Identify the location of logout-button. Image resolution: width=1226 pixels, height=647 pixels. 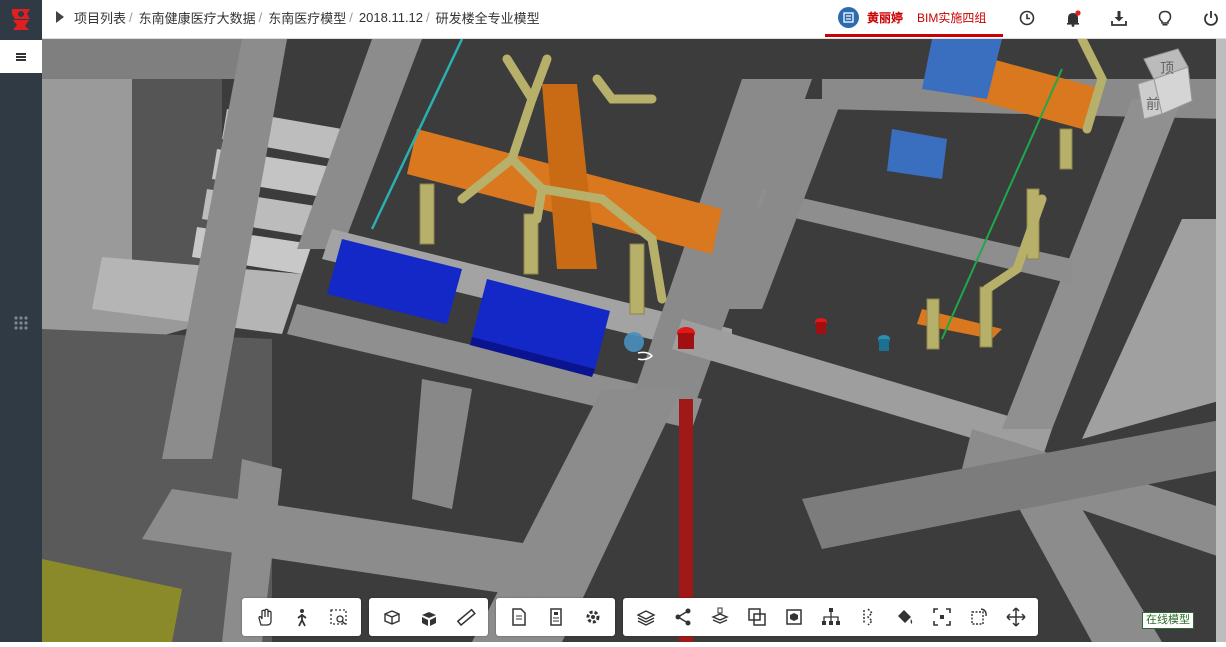
(1207, 18).